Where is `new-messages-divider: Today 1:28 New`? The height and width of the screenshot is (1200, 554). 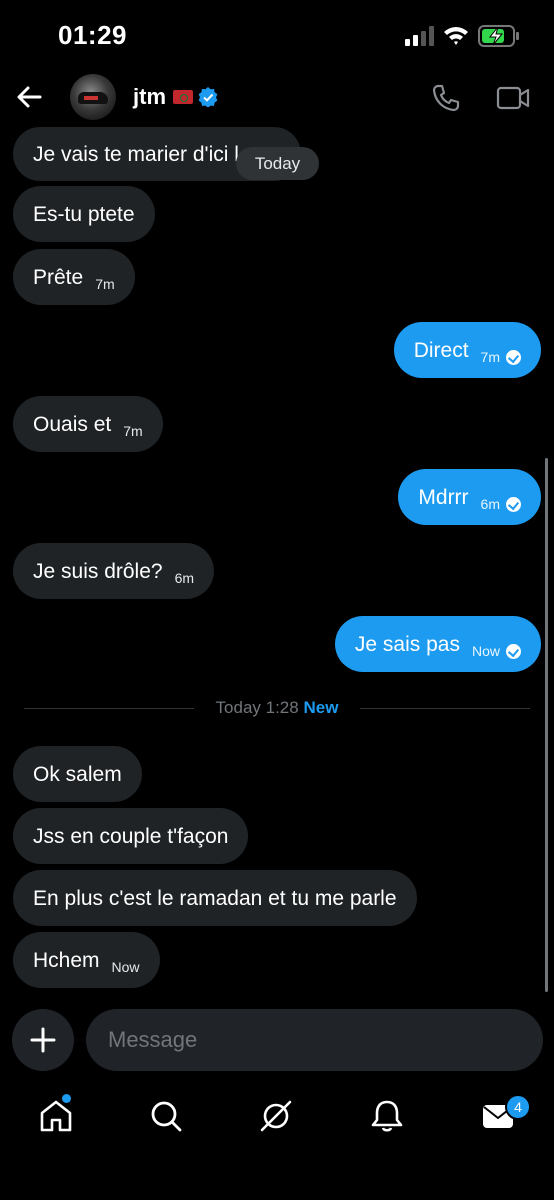
new-messages-divider: Today 1:28 New is located at coordinates (277, 708).